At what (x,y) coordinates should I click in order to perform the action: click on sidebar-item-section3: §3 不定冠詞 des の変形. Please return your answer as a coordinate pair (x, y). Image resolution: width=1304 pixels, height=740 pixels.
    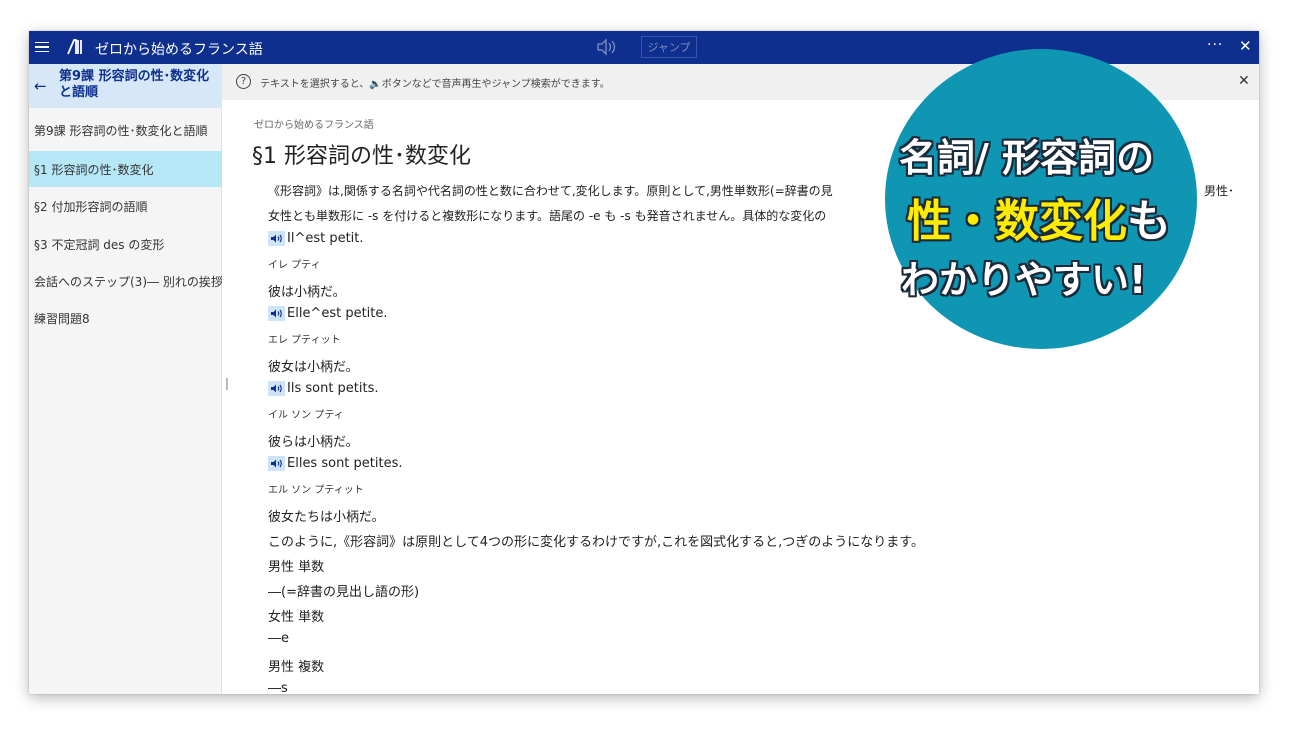
    Looking at the image, I should click on (125, 244).